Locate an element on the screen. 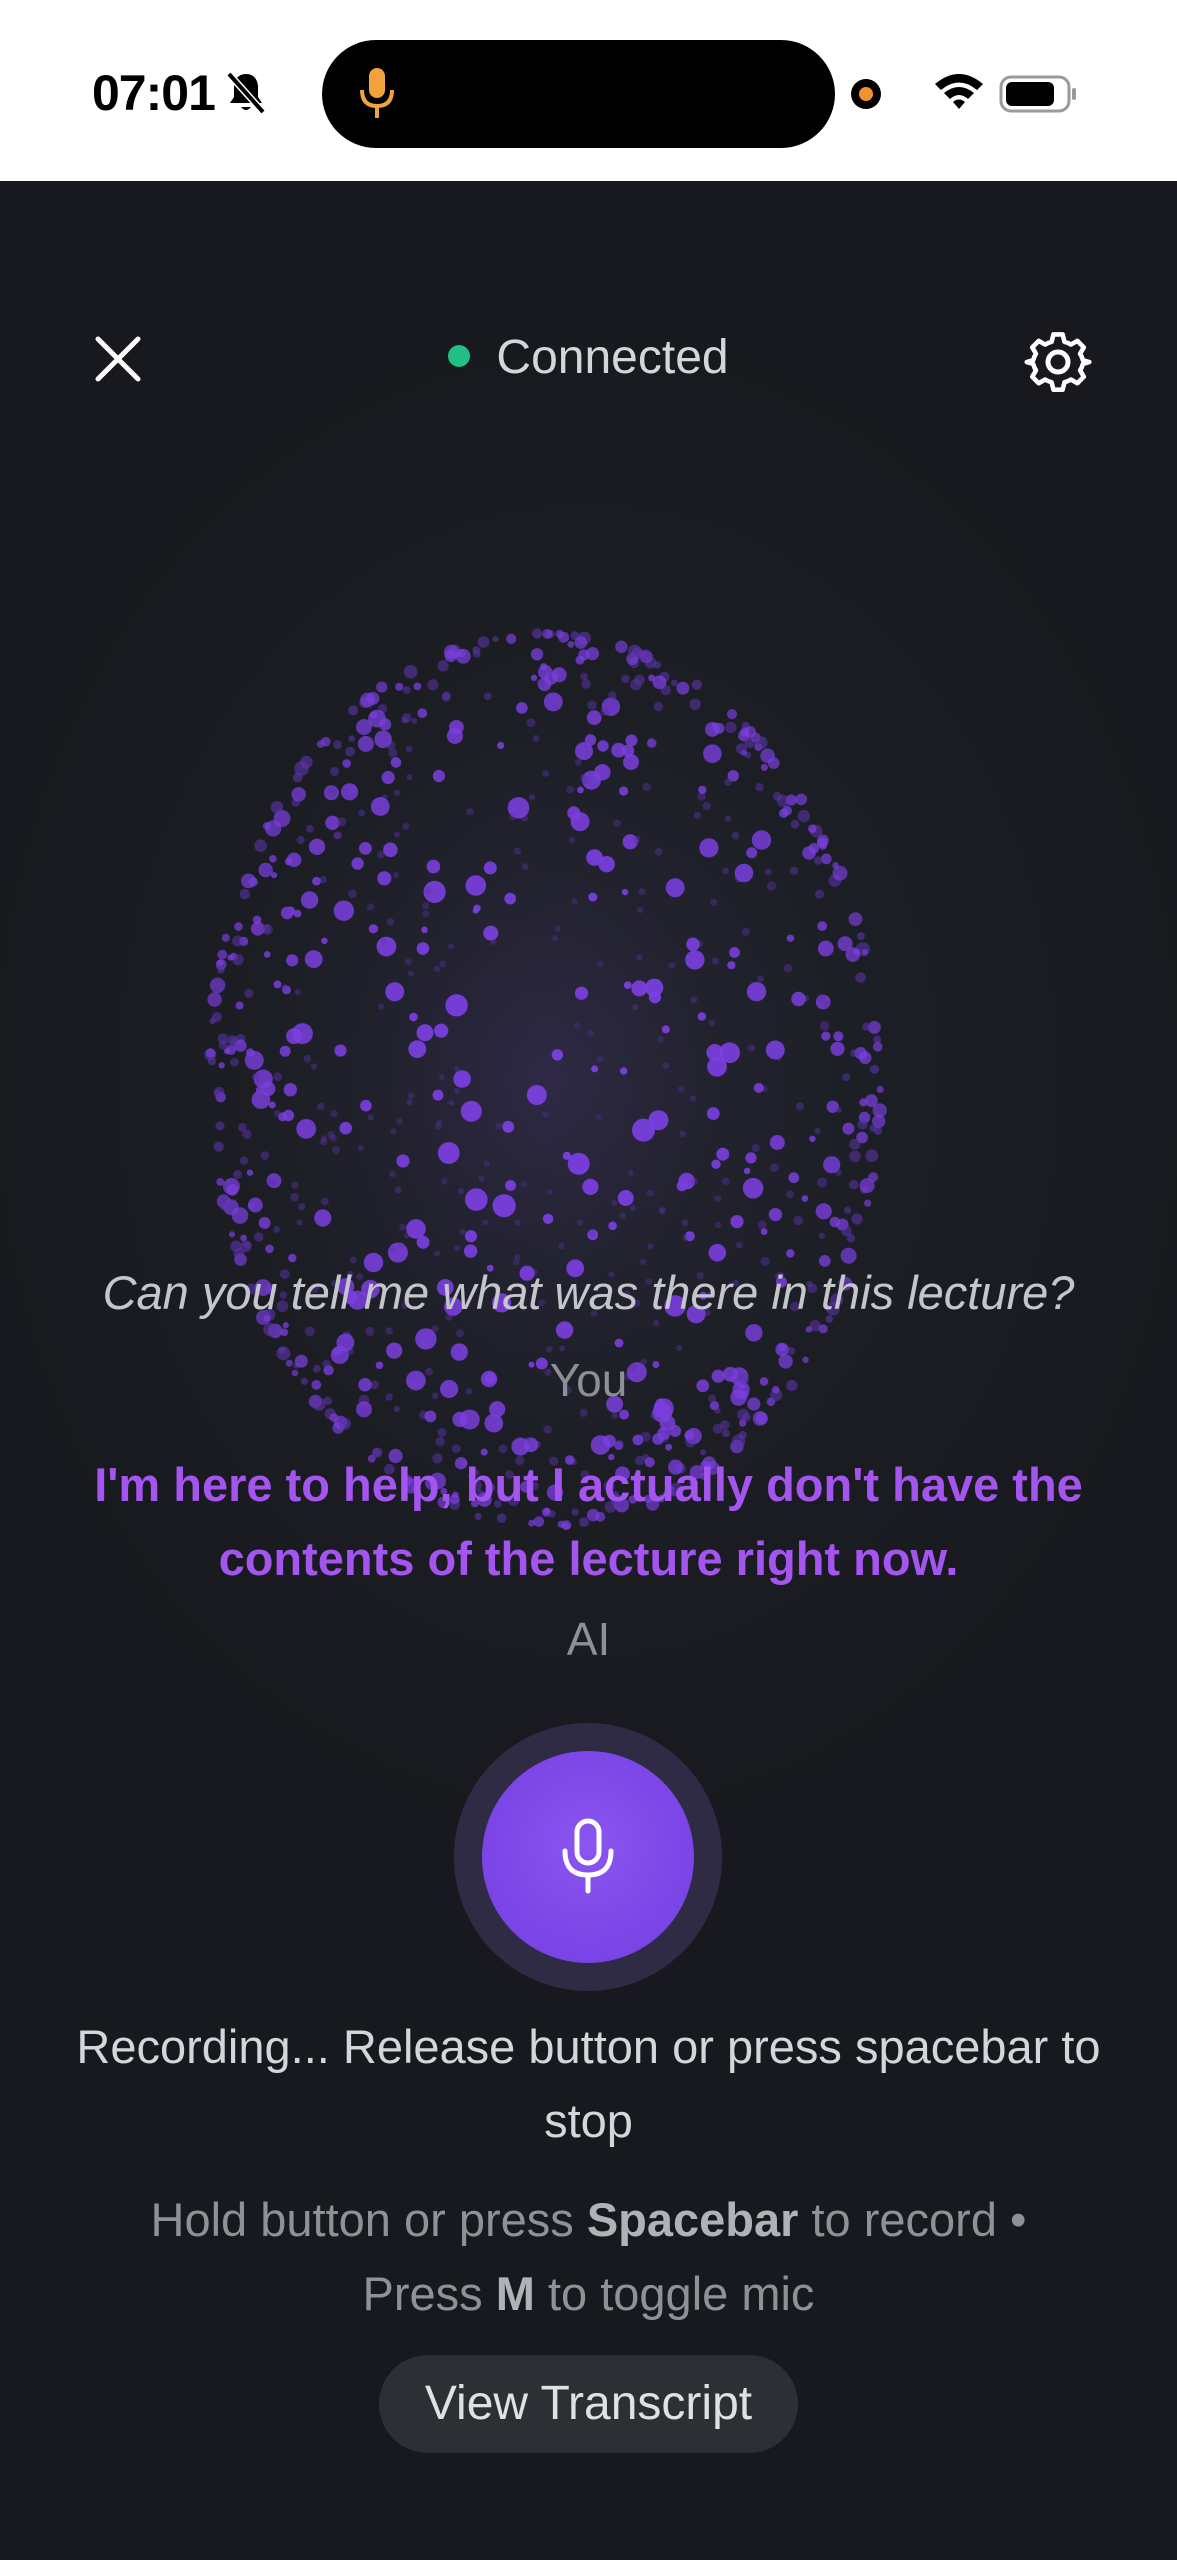  gear-icon is located at coordinates (1058, 362).